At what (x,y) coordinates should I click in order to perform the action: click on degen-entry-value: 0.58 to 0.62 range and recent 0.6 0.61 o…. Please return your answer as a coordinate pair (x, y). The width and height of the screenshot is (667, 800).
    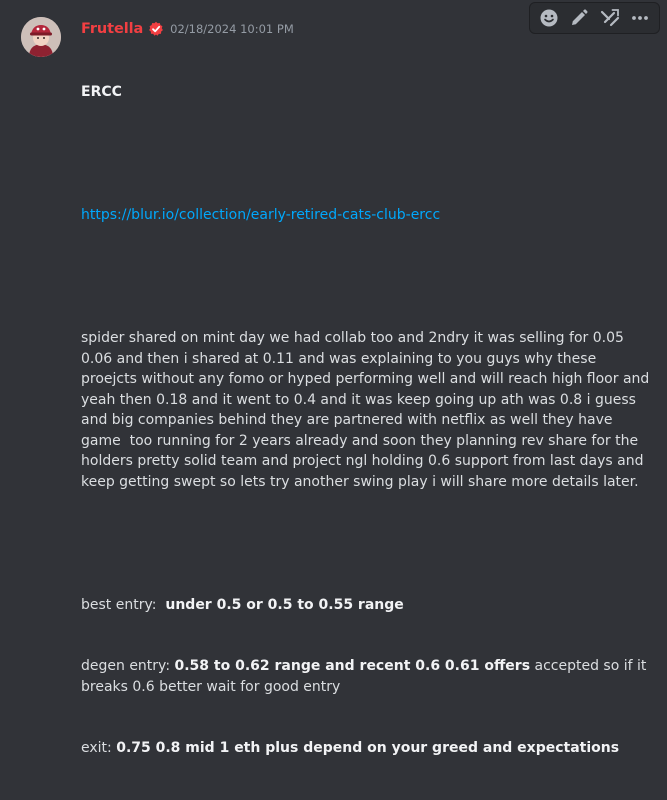
    Looking at the image, I should click on (352, 666).